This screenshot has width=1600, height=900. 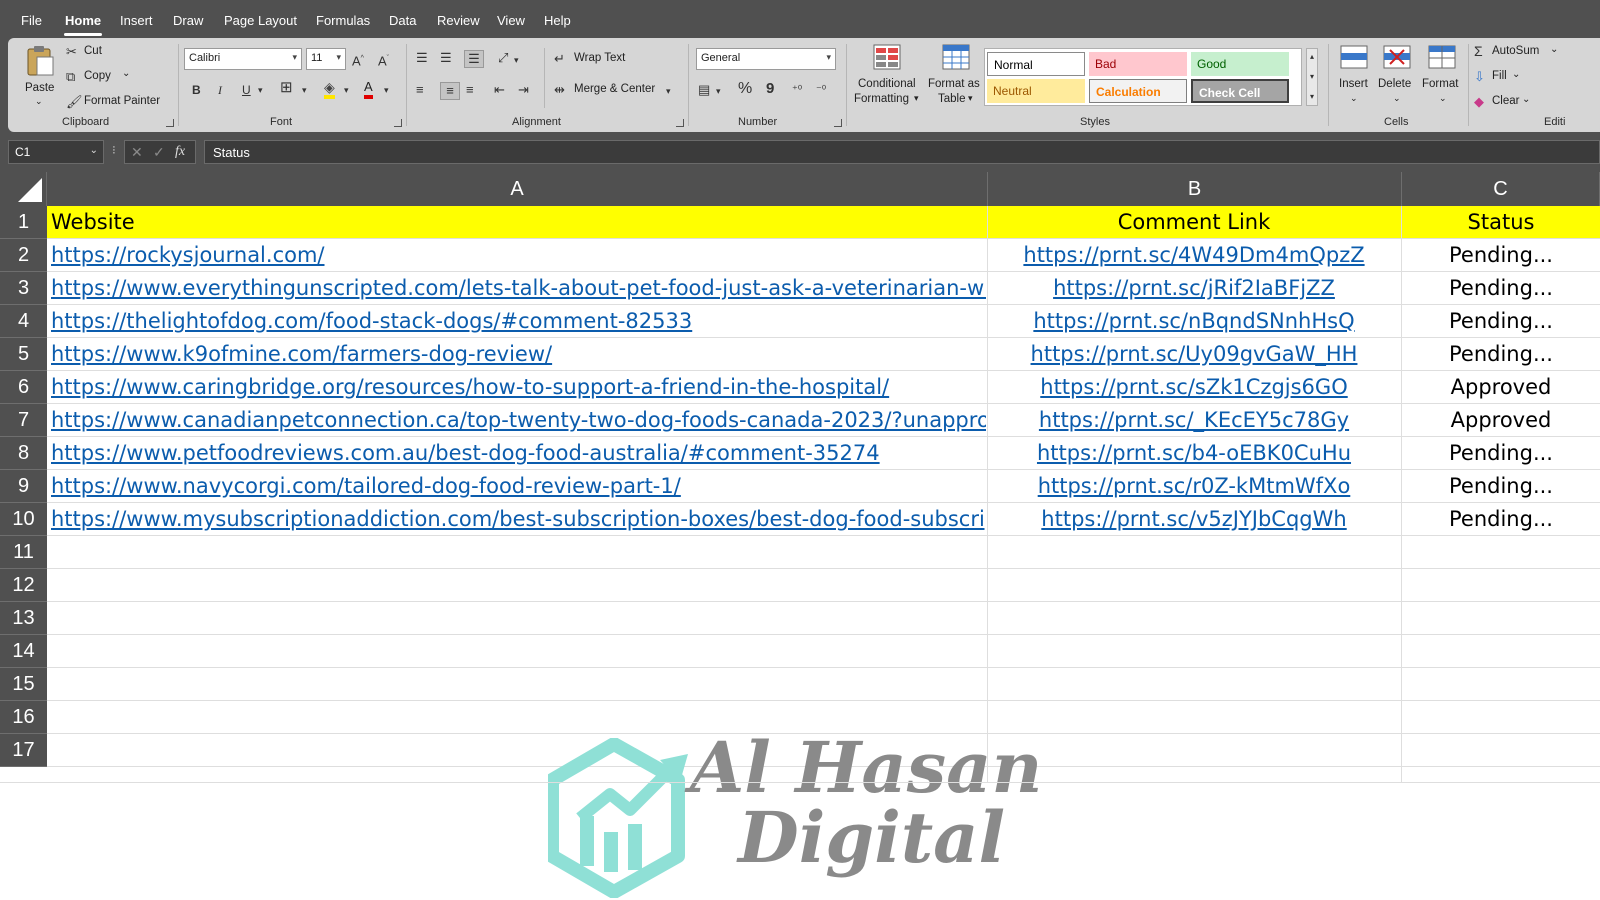 What do you see at coordinates (383, 60) in the screenshot?
I see `shrink-font-icon: Aˇ` at bounding box center [383, 60].